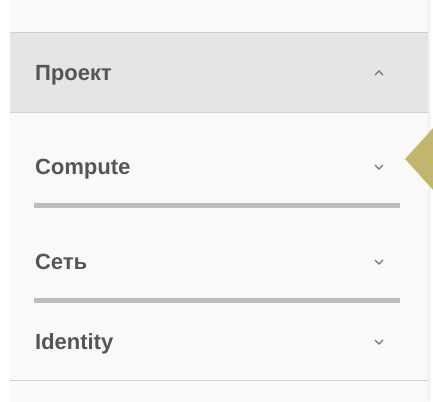 The image size is (433, 402). Describe the element at coordinates (379, 73) in the screenshot. I see `caret-up-icon` at that location.